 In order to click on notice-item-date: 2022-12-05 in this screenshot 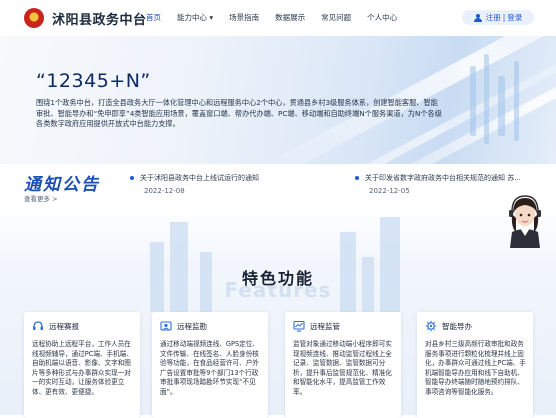, I will do `click(389, 191)`.